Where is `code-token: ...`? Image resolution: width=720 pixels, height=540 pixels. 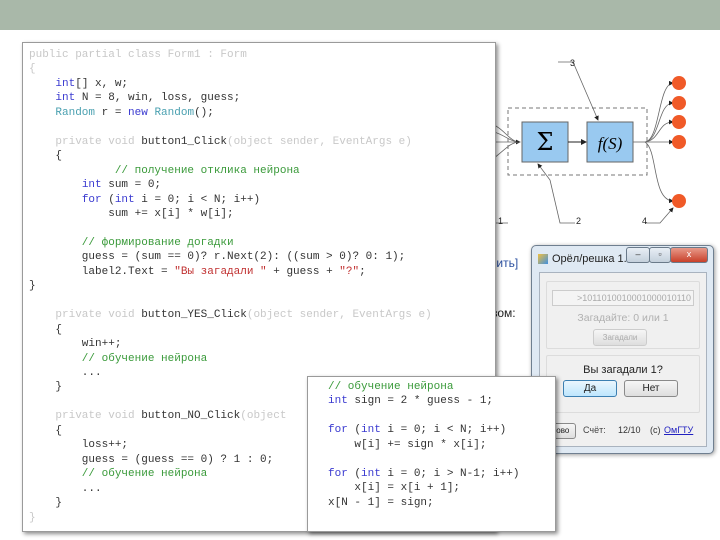 code-token: ... is located at coordinates (65, 488).